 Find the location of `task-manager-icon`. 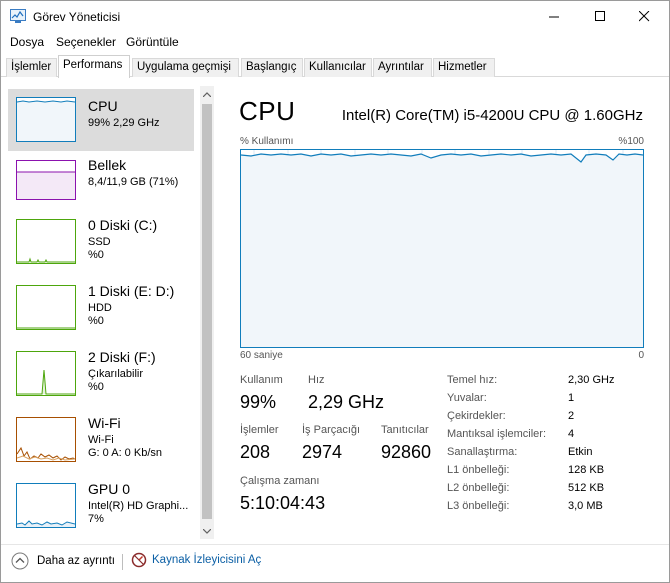

task-manager-icon is located at coordinates (18, 16).